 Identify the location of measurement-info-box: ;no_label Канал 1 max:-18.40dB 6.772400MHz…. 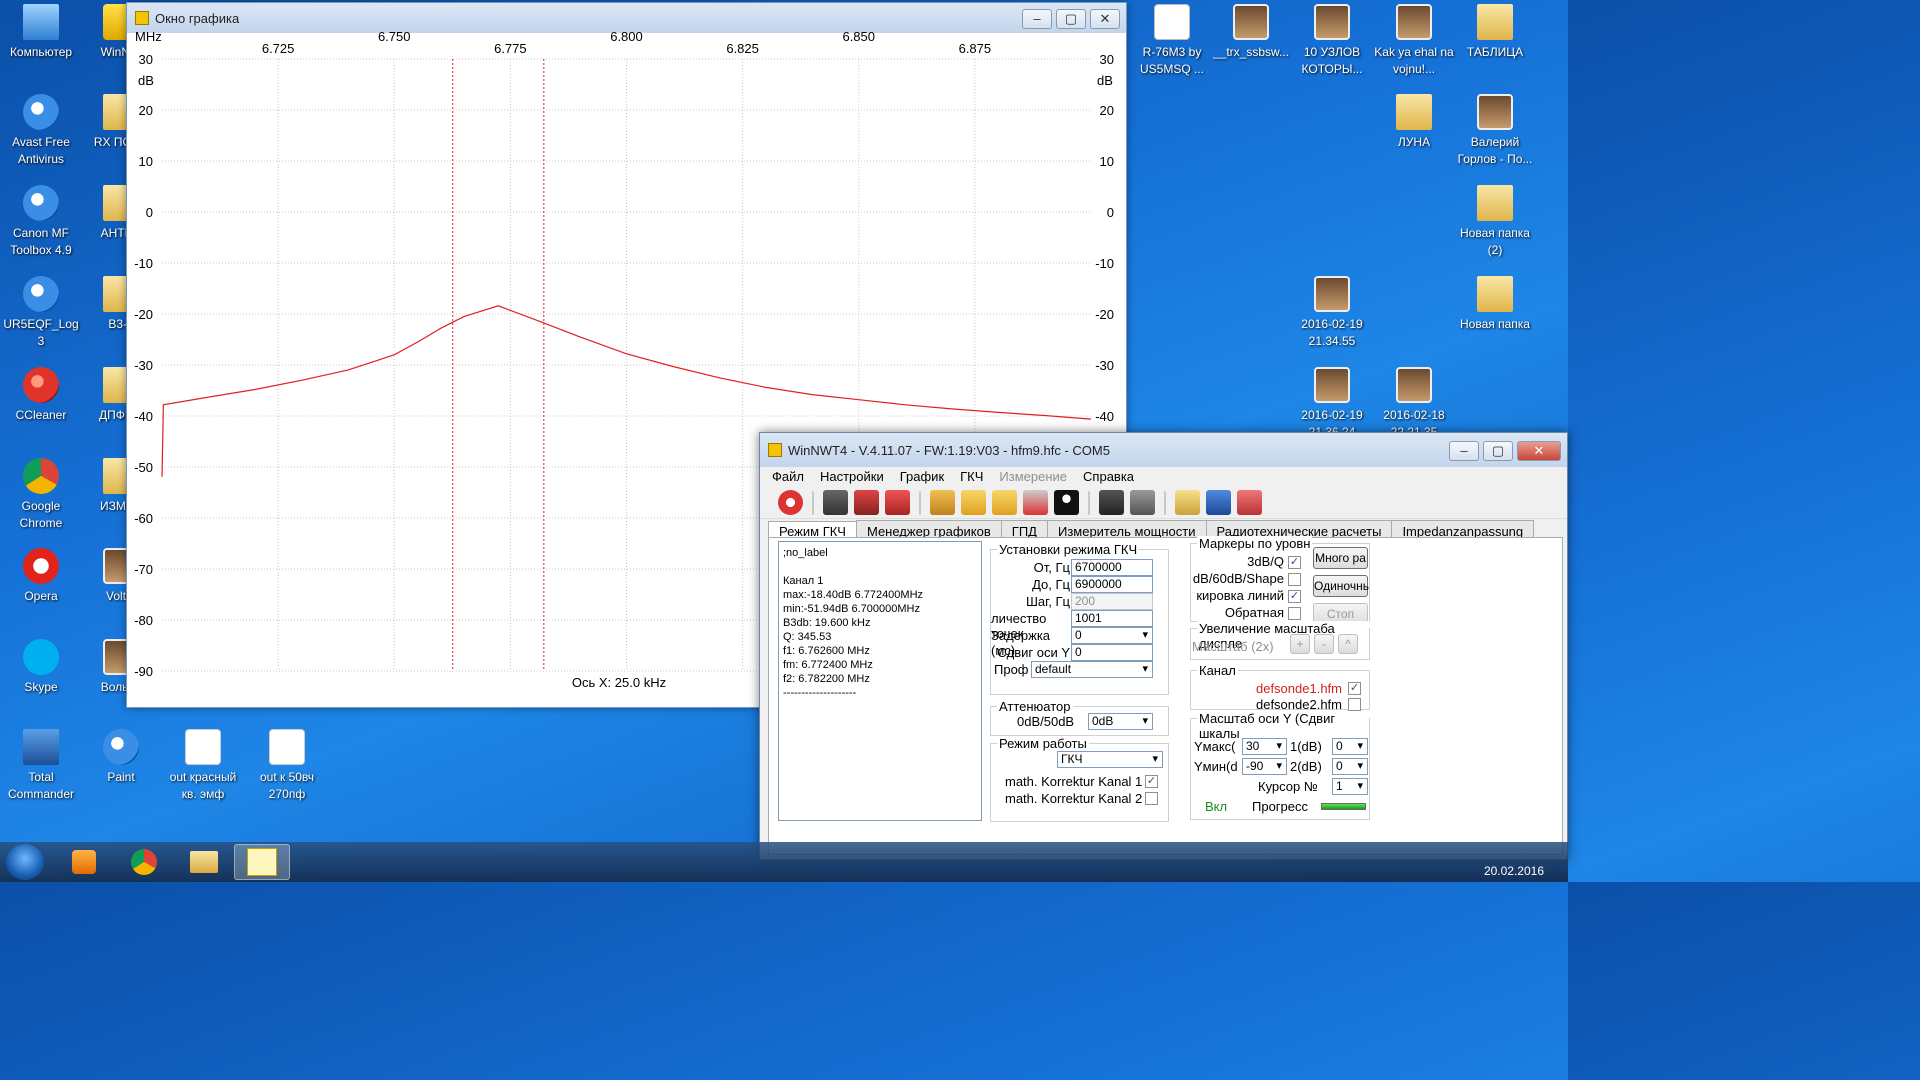
(880, 681).